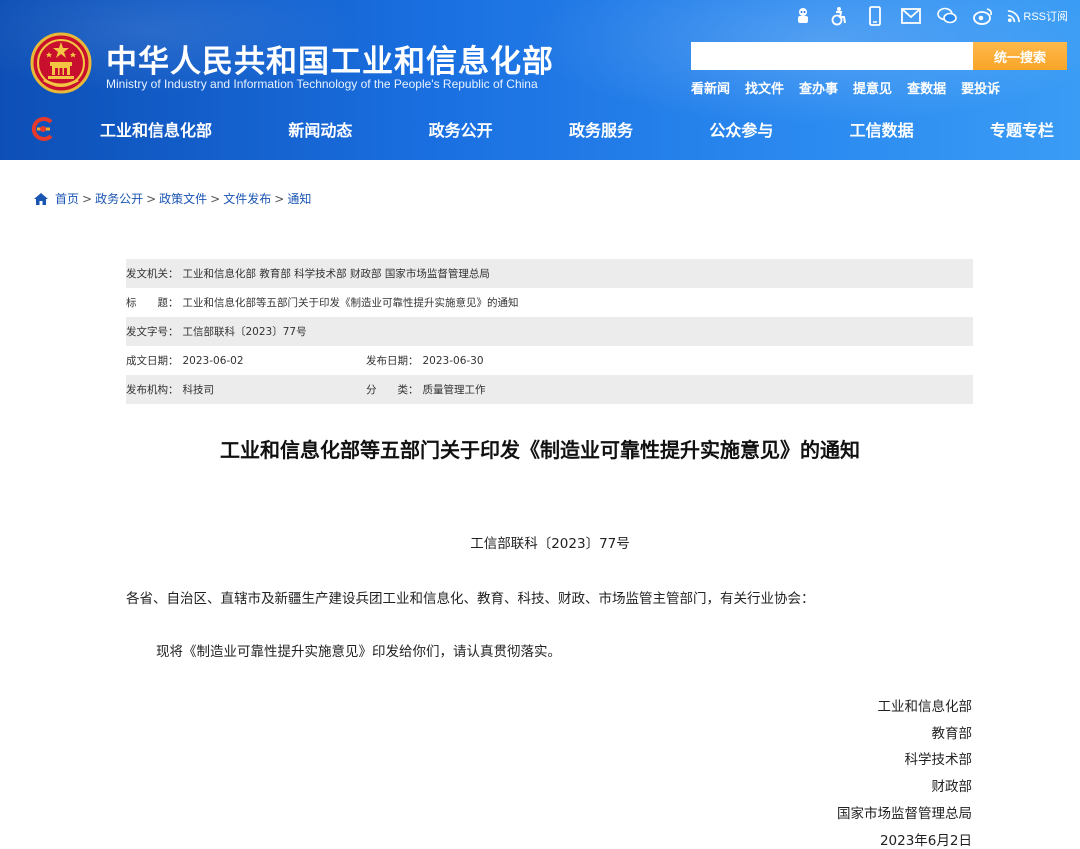 This screenshot has height=849, width=1080. Describe the element at coordinates (152, 361) in the screenshot. I see `meta-written-label: 成文日期：` at that location.